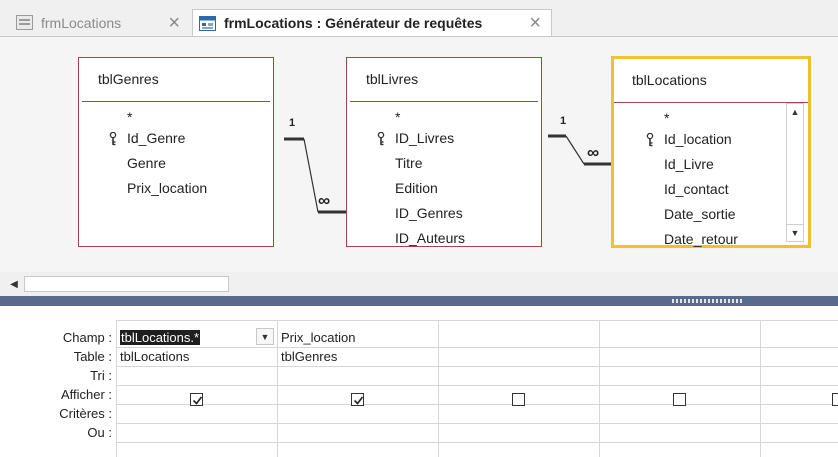  Describe the element at coordinates (176, 188) in the screenshot. I see `field-prix-location: Prix_location` at that location.